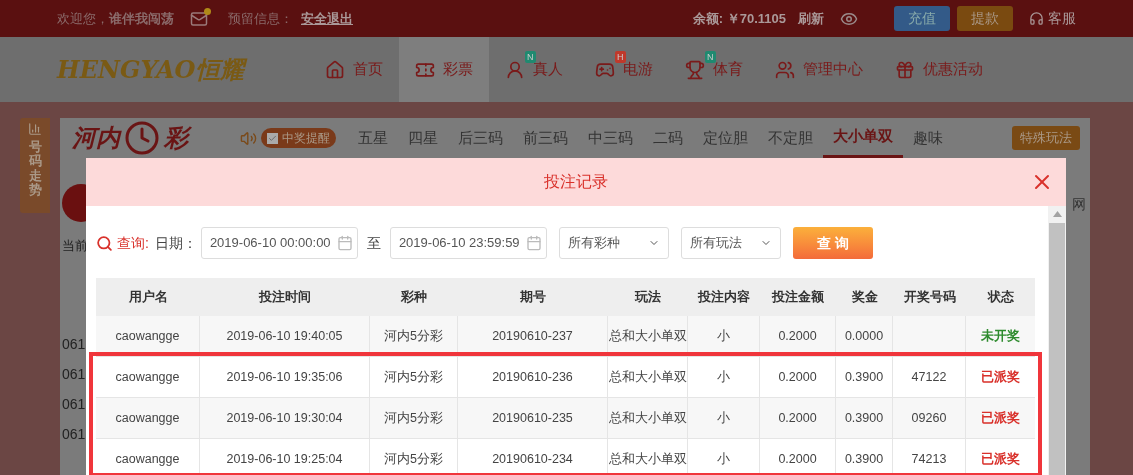 This screenshot has width=1133, height=475. I want to click on play-tab: 四星, so click(423, 138).